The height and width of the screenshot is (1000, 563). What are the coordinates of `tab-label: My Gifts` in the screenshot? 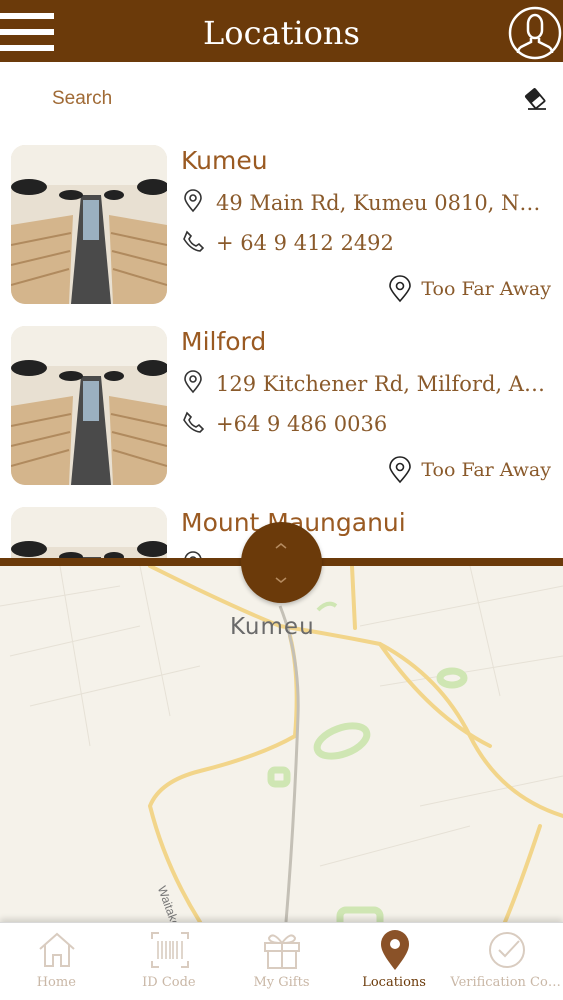 It's located at (281, 982).